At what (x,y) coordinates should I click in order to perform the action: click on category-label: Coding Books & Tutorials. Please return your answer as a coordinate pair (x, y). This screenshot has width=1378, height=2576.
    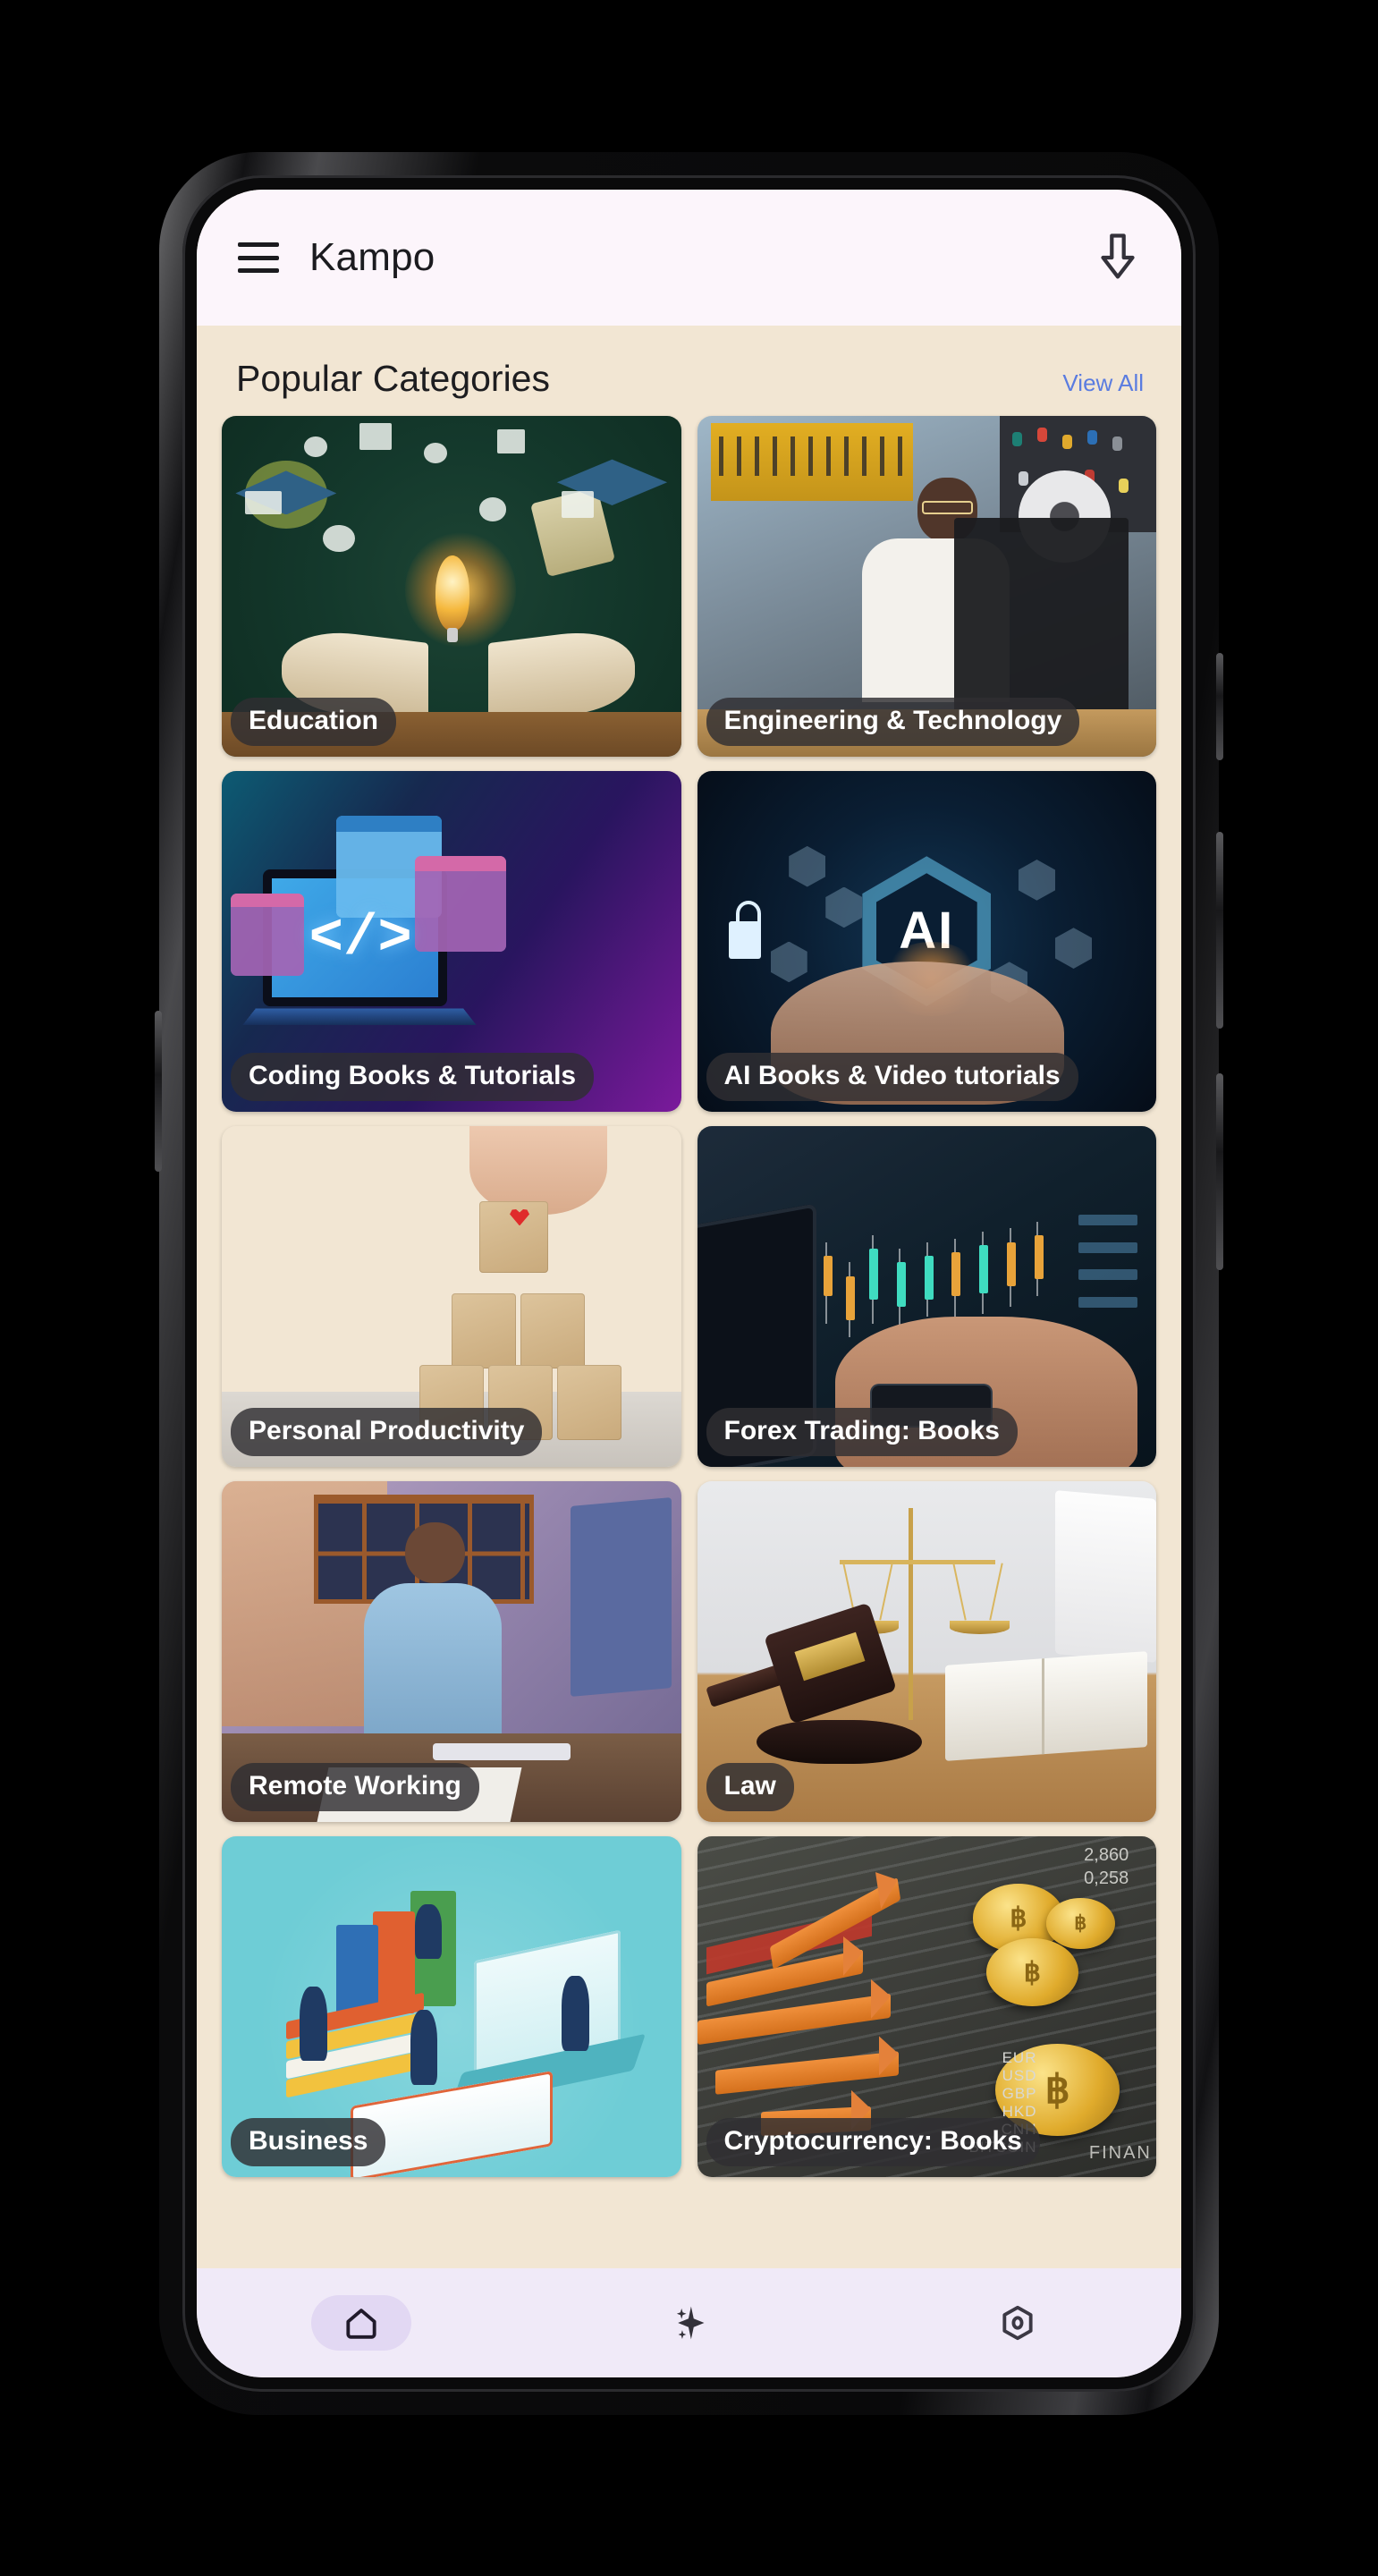
    Looking at the image, I should click on (413, 1077).